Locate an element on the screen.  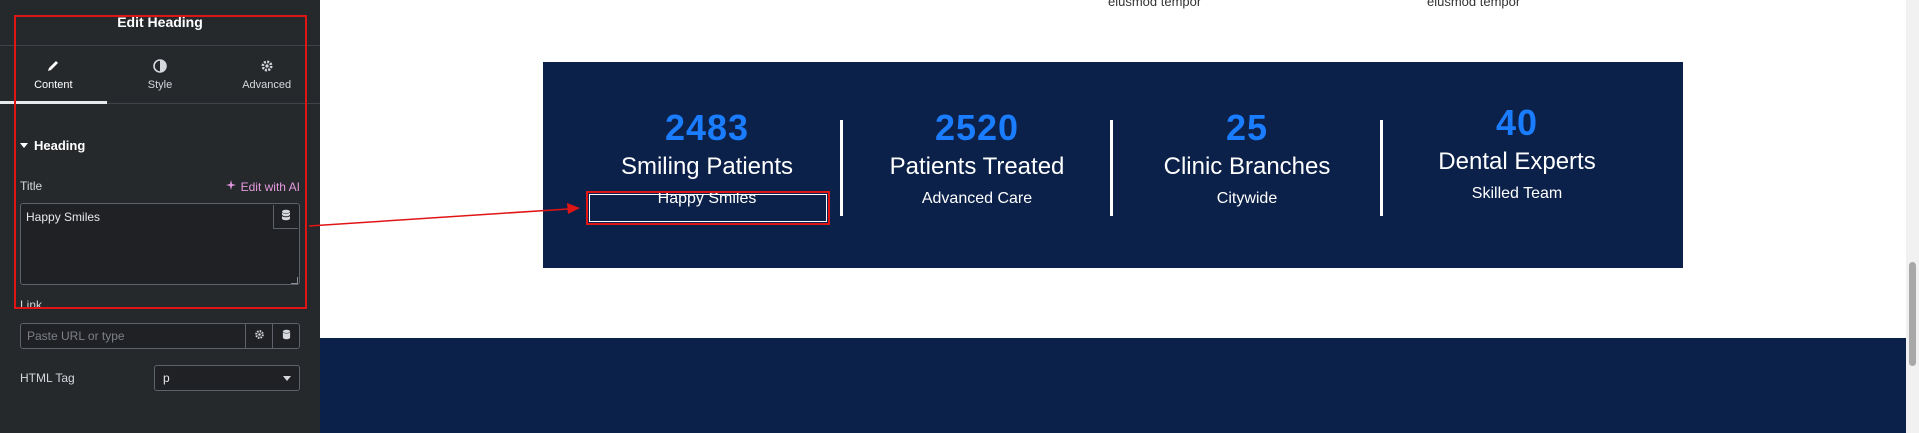
tab-style: Style is located at coordinates (160, 74).